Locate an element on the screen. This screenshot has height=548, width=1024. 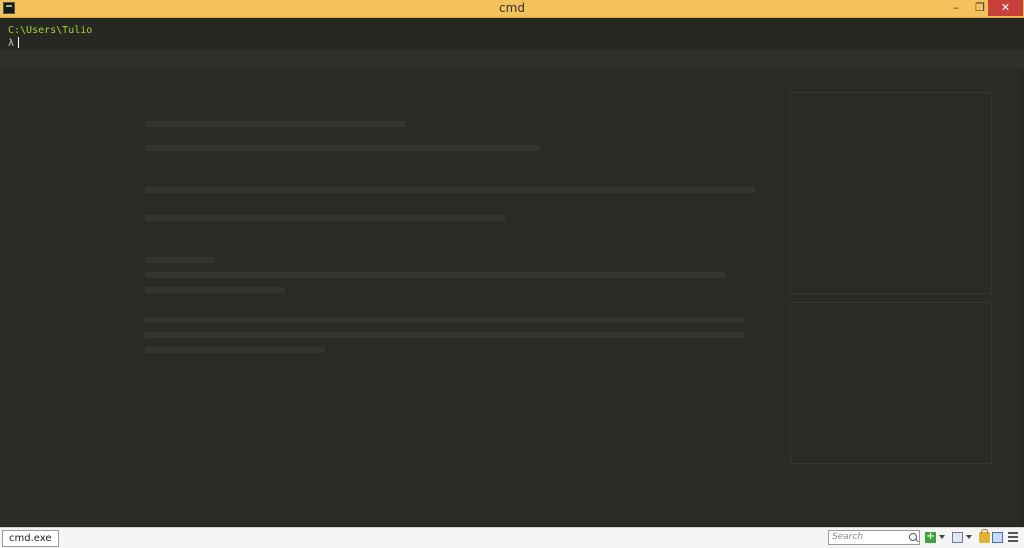
menu-icon is located at coordinates (1013, 537).